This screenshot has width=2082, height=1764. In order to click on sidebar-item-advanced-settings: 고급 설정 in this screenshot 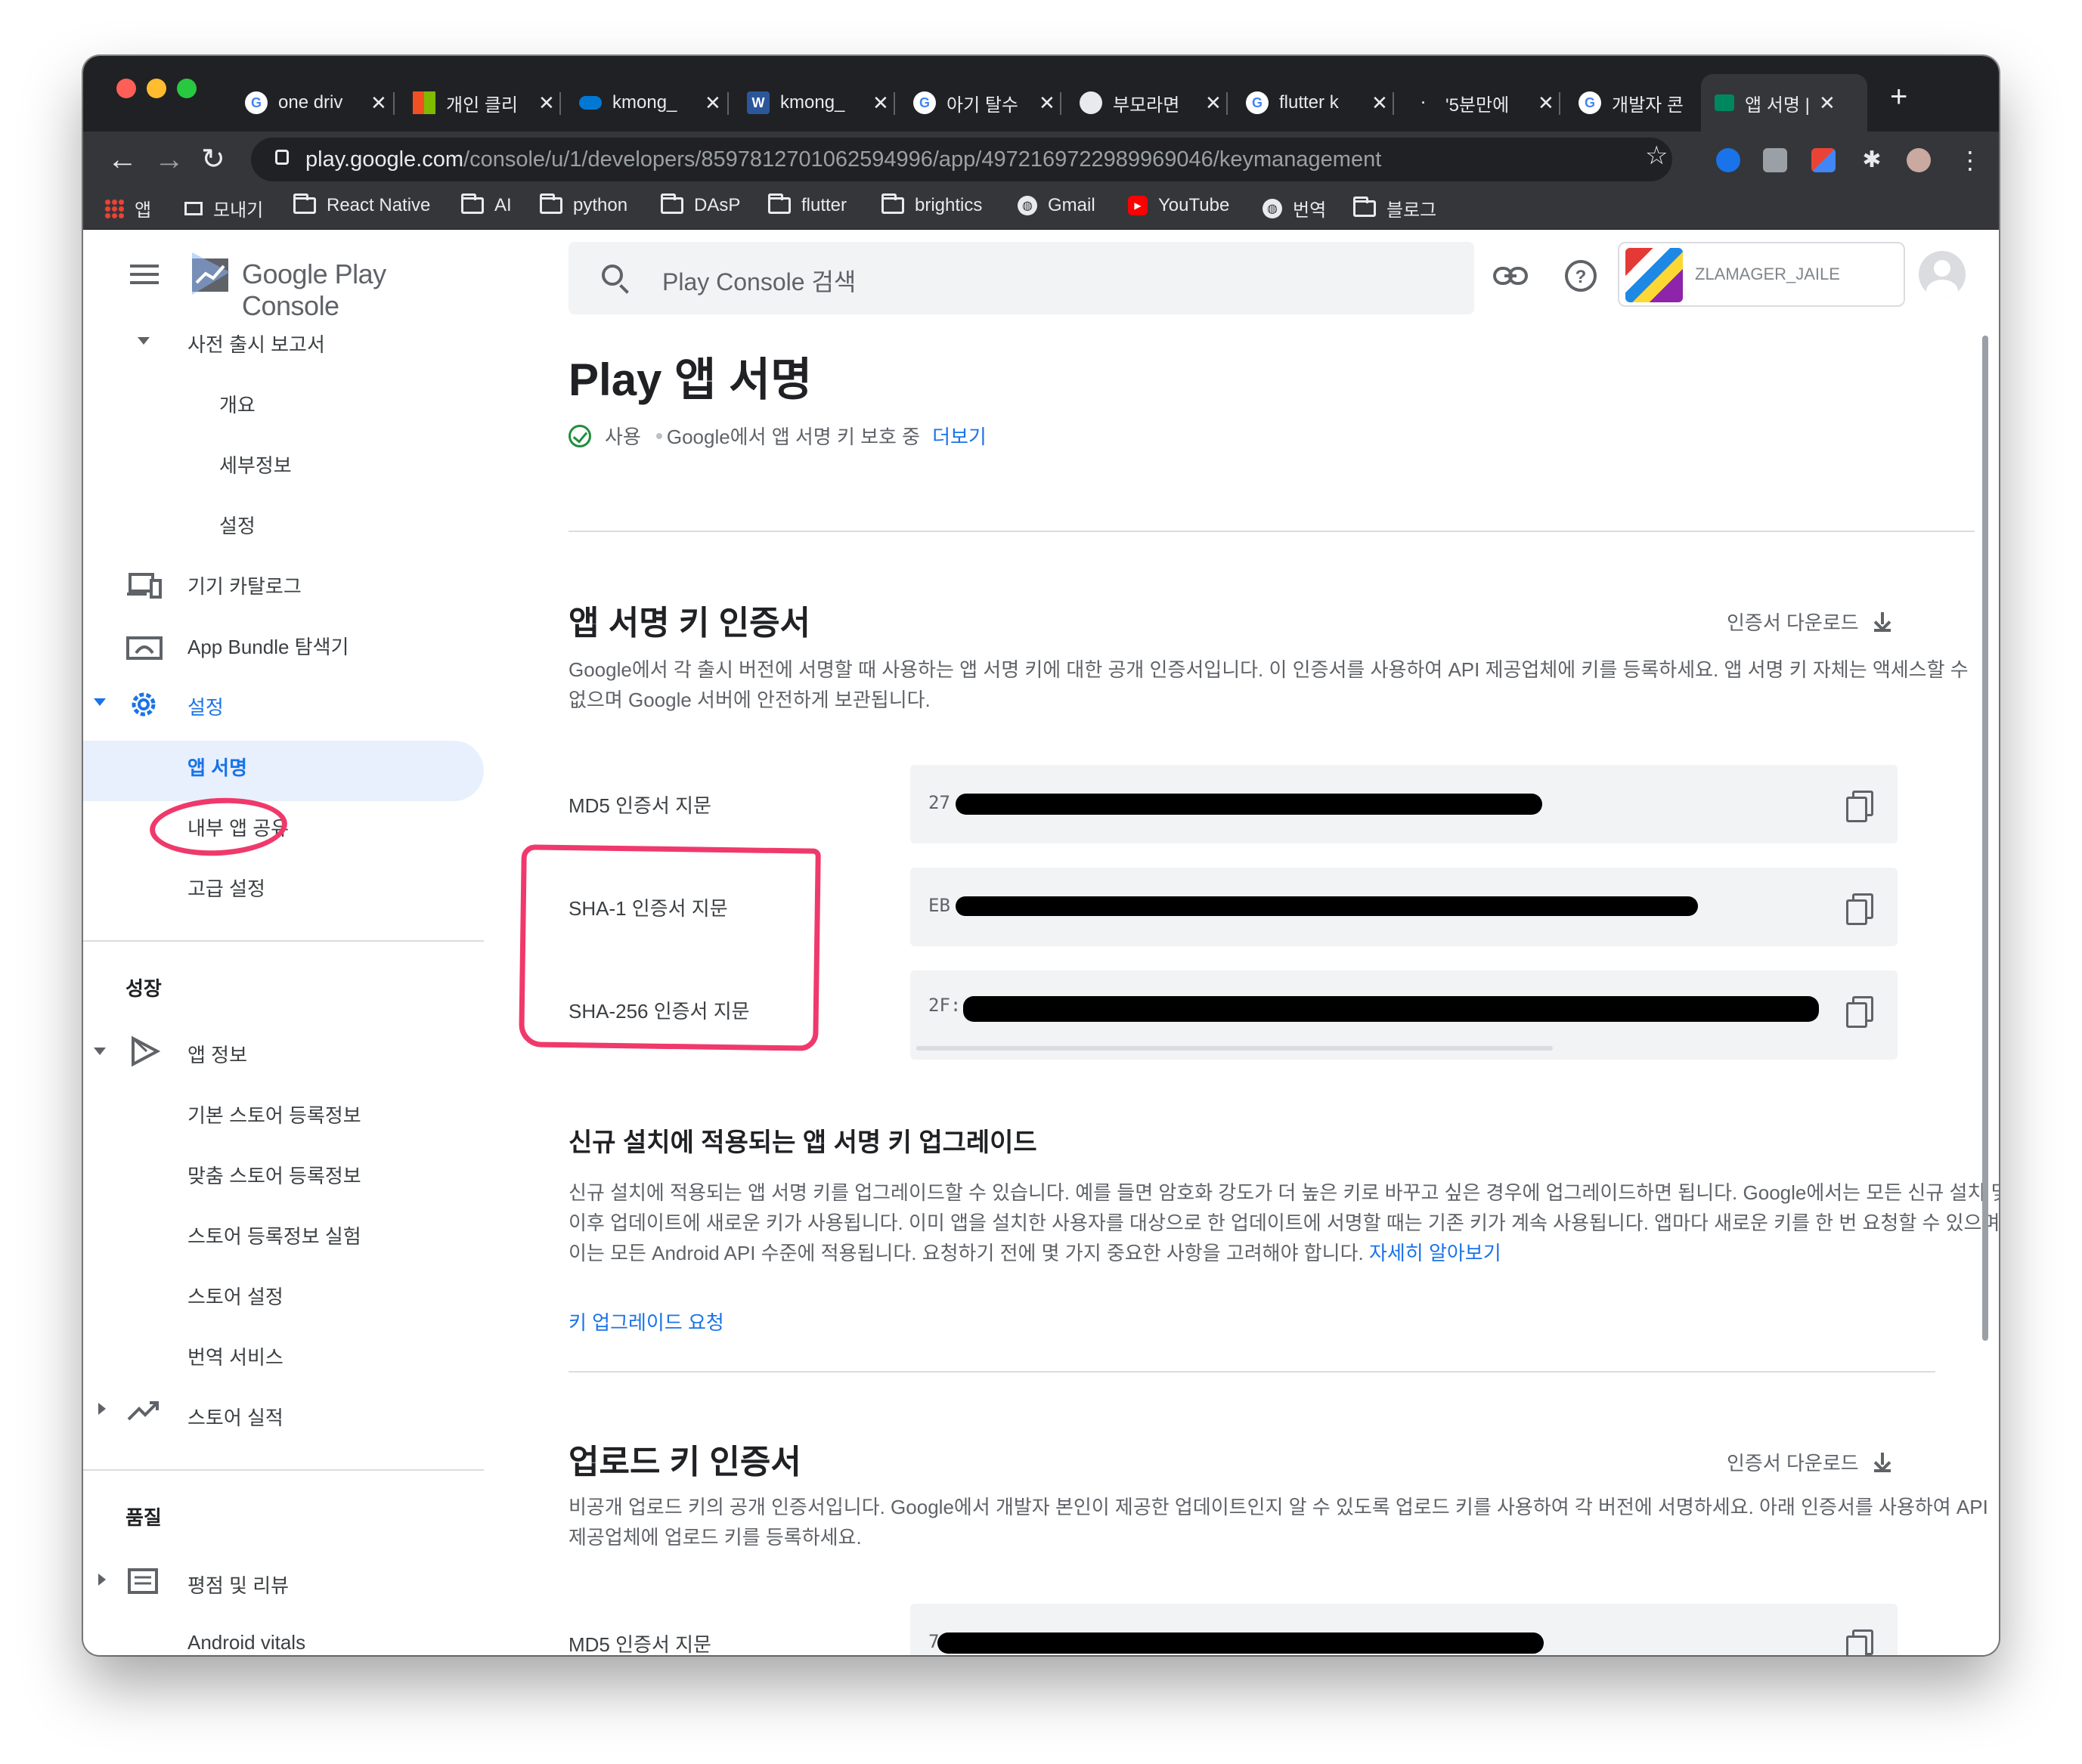, I will do `click(226, 888)`.